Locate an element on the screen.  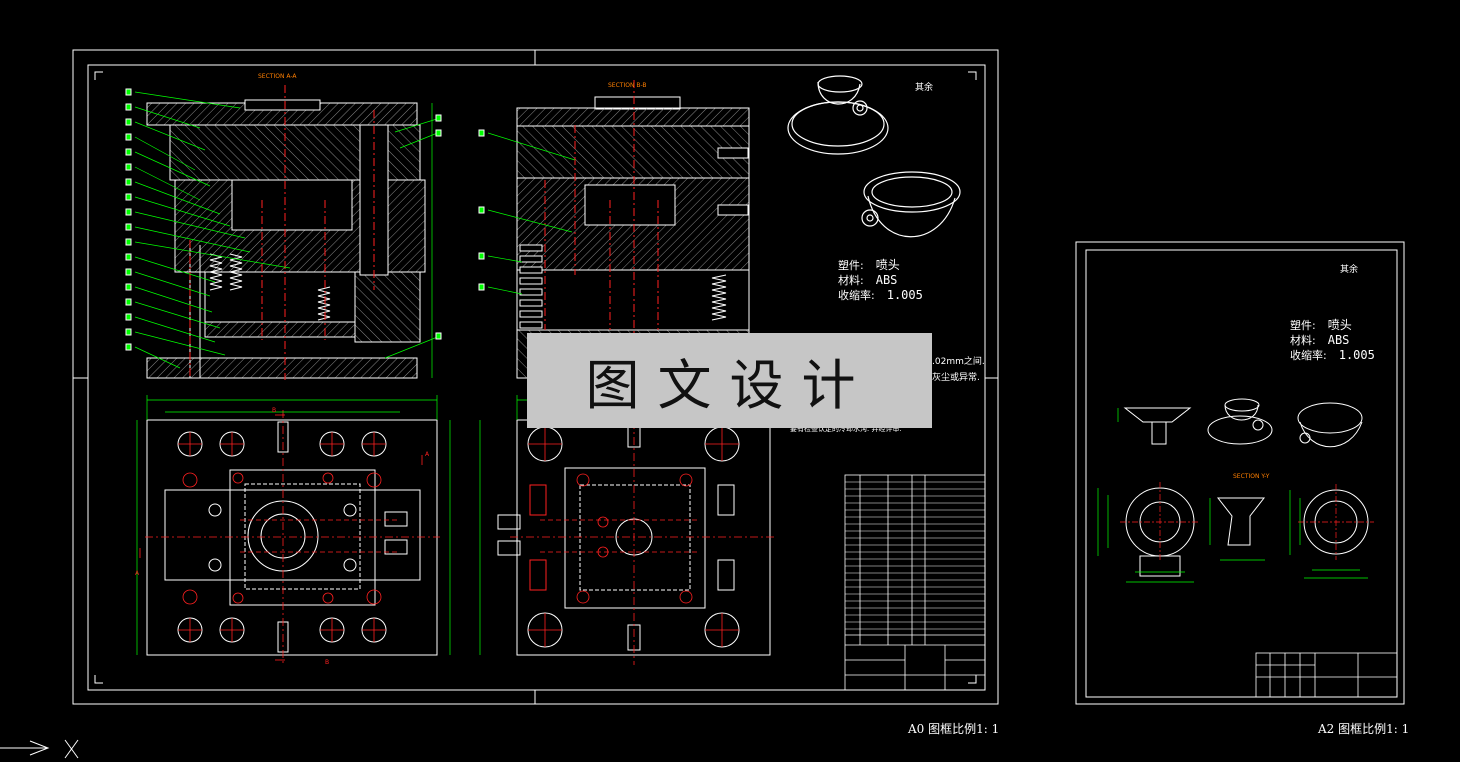
section-aa-view is located at coordinates (283, 232).